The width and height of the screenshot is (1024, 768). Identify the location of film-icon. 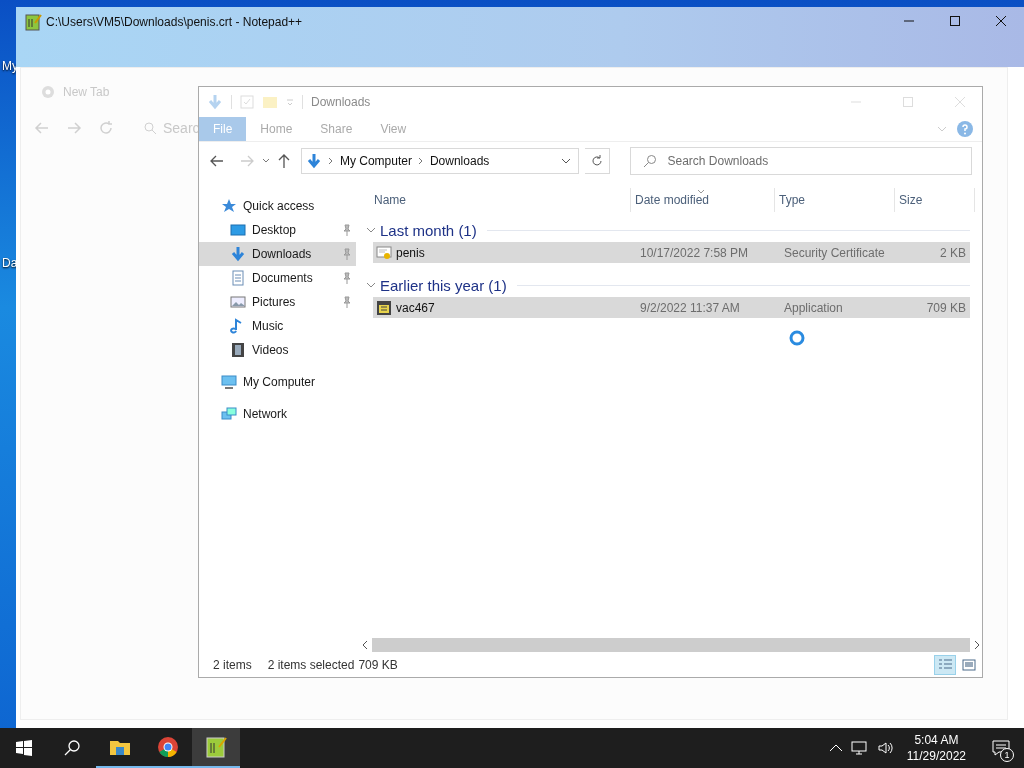
(238, 350).